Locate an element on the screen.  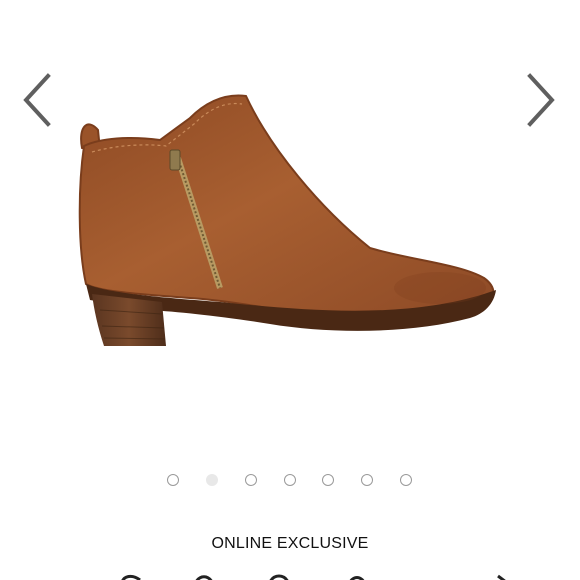
next-image-button is located at coordinates (541, 100).